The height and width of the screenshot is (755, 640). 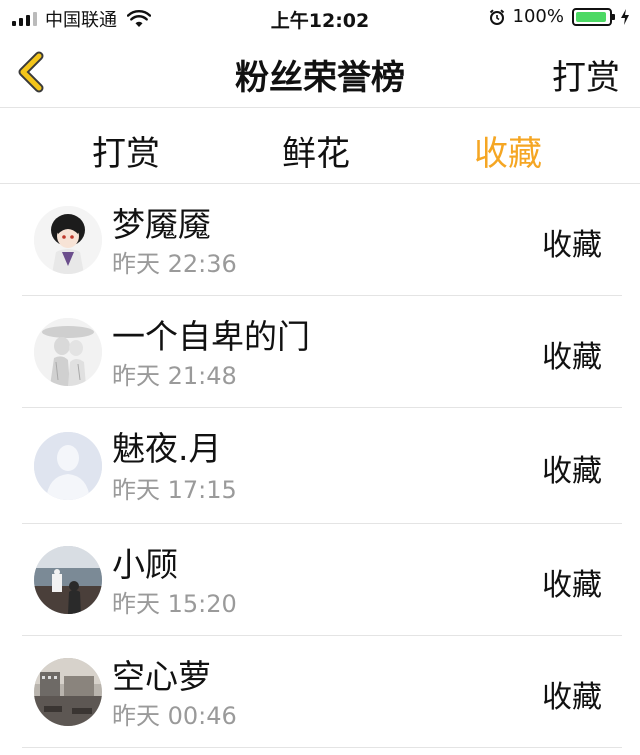 I want to click on timestamp: 昨天 21:48, so click(x=174, y=376).